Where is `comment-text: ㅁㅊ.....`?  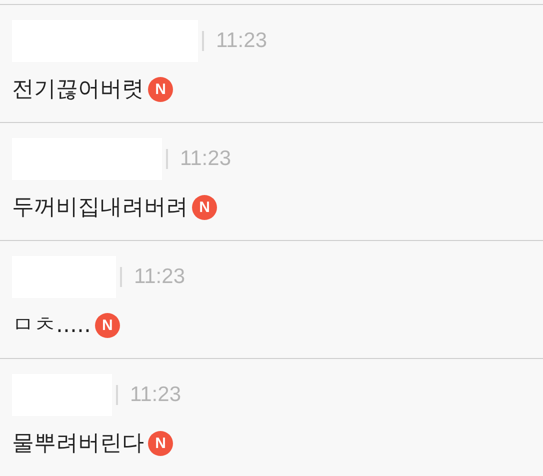
comment-text: ㅁㅊ..... is located at coordinates (51, 326).